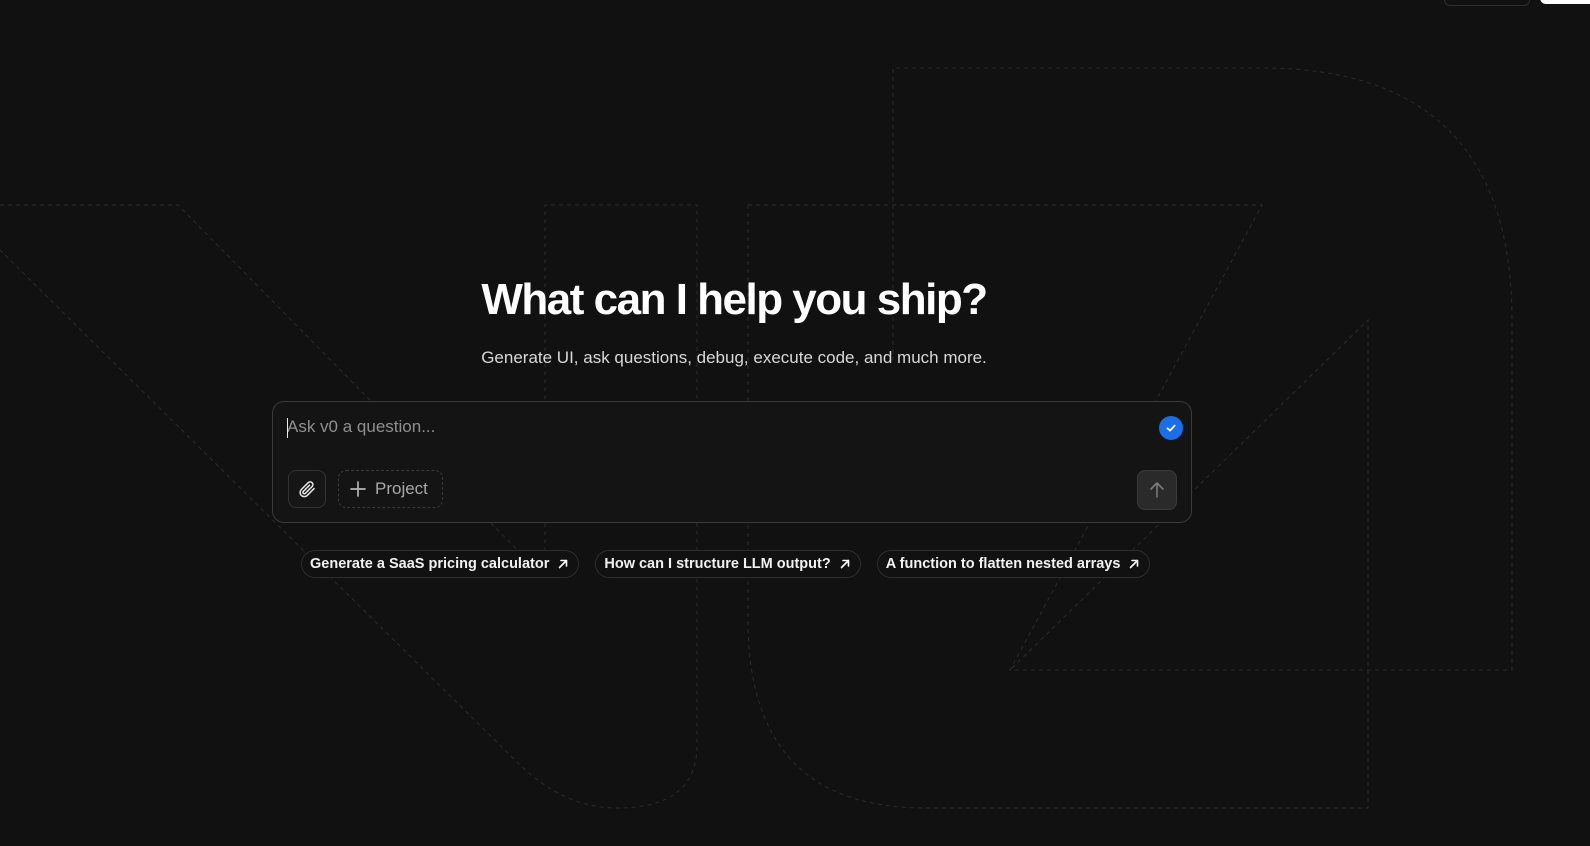  I want to click on arrow-up-icon, so click(1157, 490).